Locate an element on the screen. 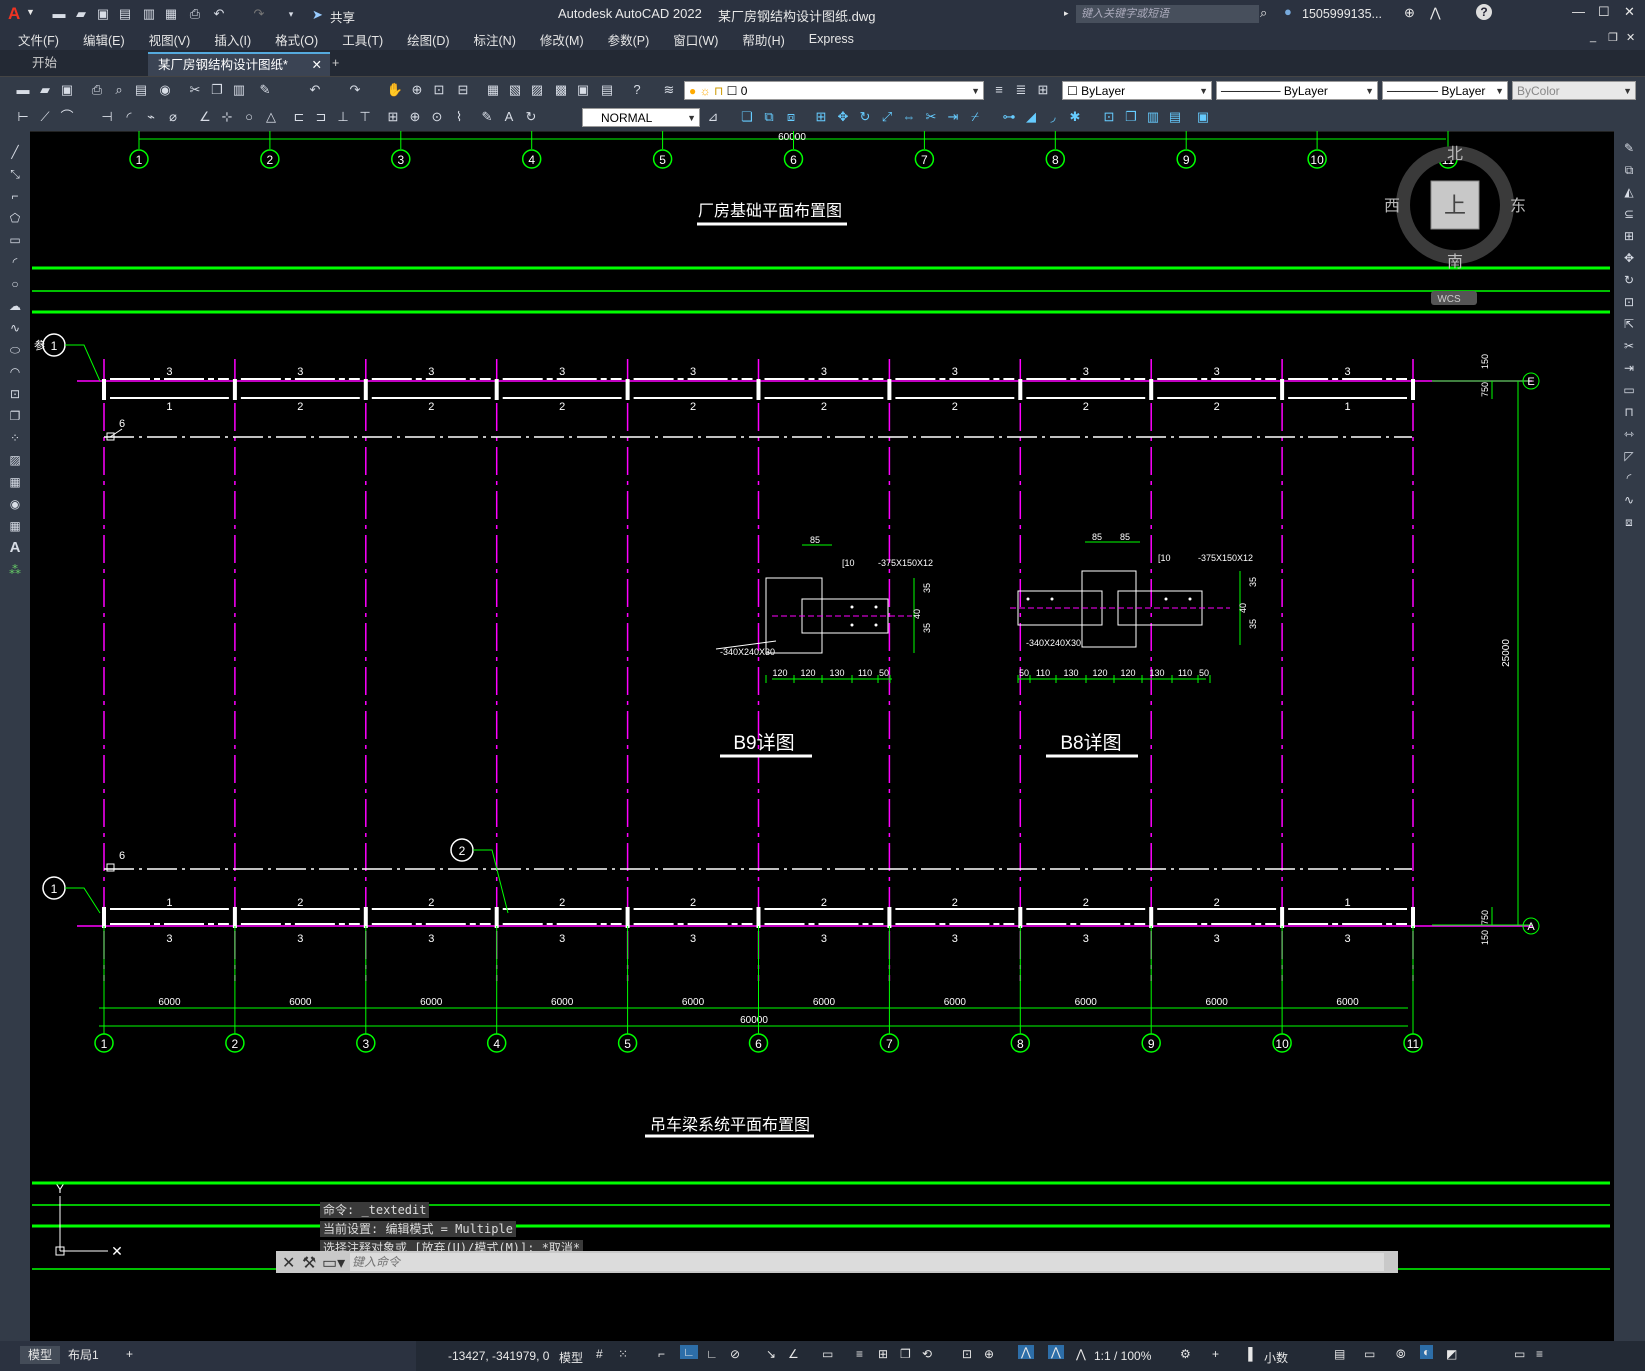  mtext-icon: A is located at coordinates (15, 548).